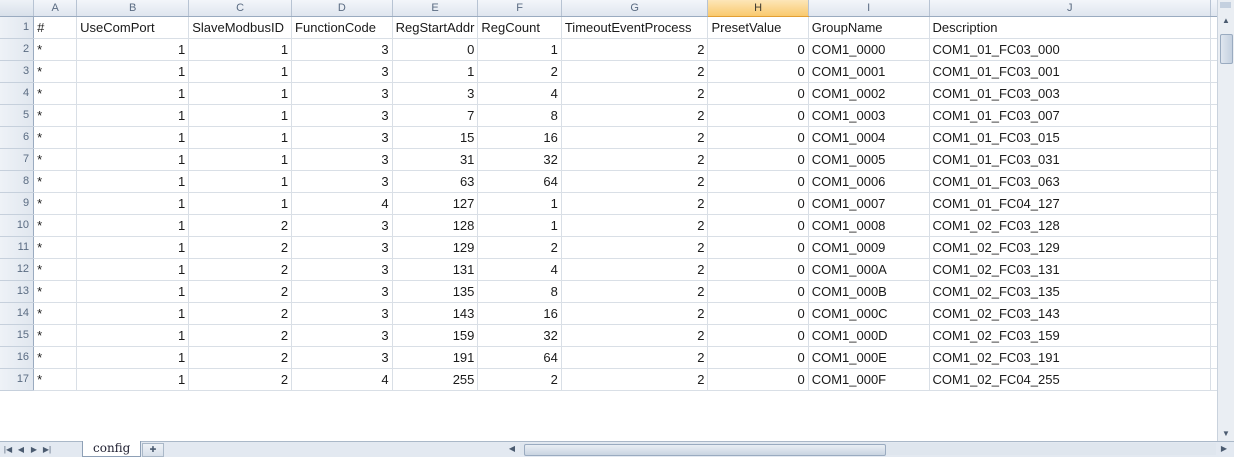 The width and height of the screenshot is (1234, 457). Describe the element at coordinates (1070, 335) in the screenshot. I see `cell-j15: COM1_02_FC03_159` at that location.